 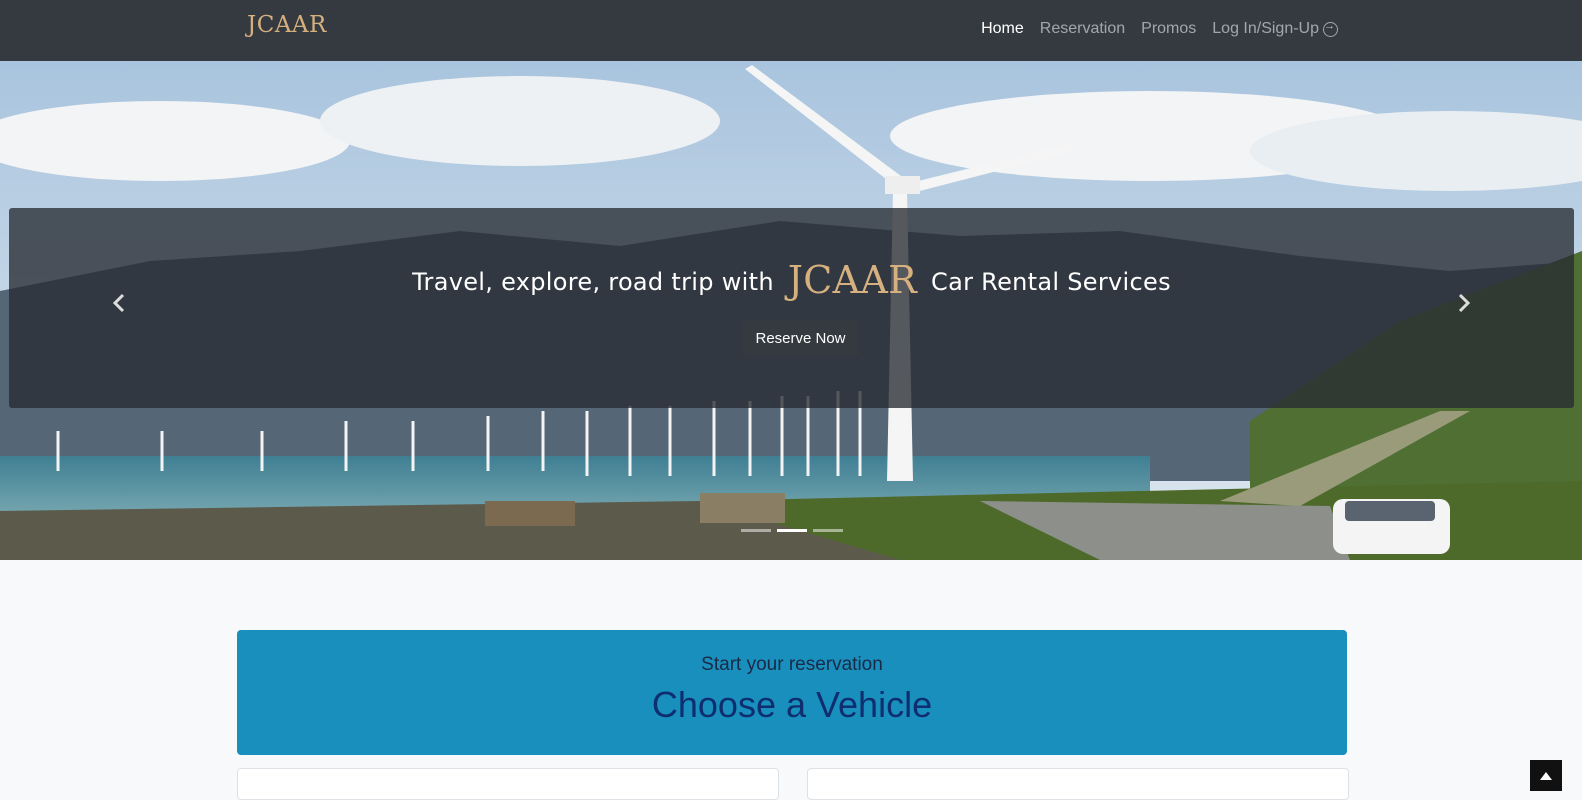 What do you see at coordinates (800, 338) in the screenshot?
I see `reserve-now-button: Reserve Now` at bounding box center [800, 338].